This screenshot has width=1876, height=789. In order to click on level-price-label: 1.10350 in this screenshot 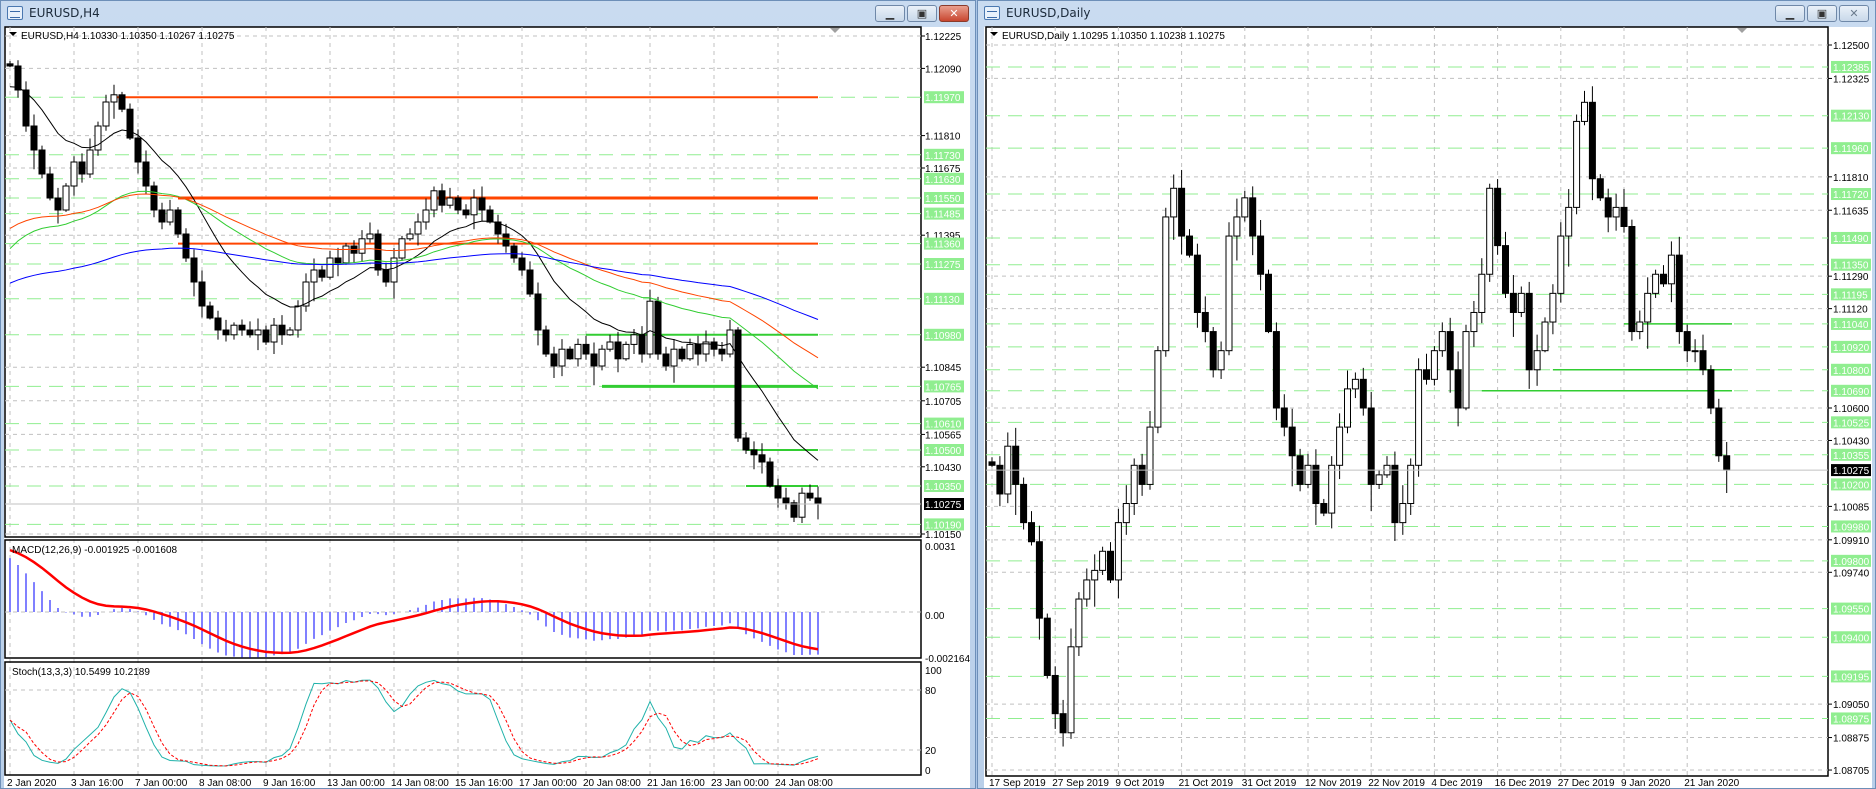, I will do `click(943, 487)`.